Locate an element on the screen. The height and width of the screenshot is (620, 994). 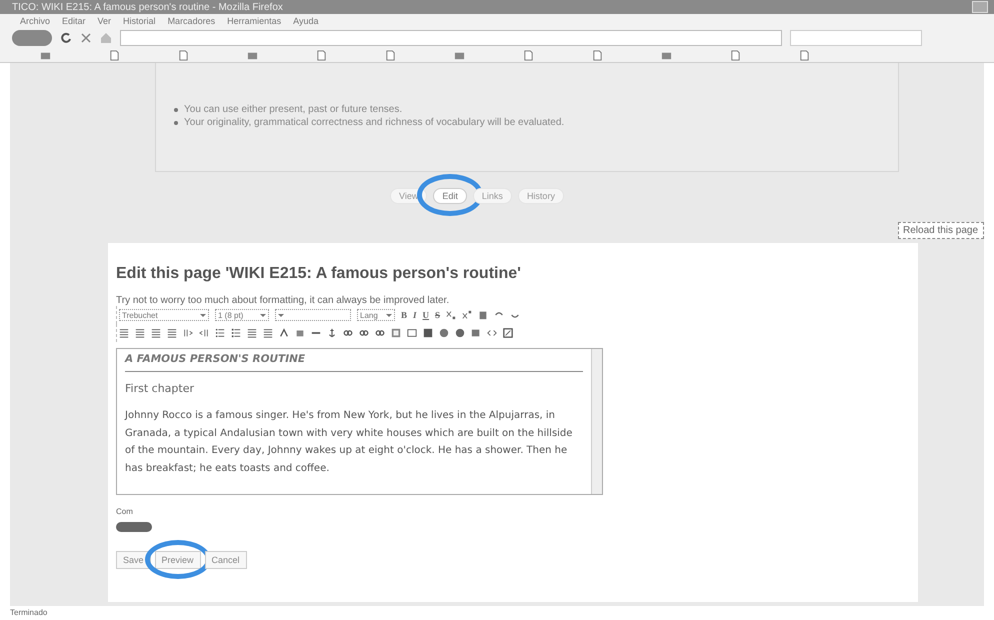
menu-item: Historial is located at coordinates (139, 21).